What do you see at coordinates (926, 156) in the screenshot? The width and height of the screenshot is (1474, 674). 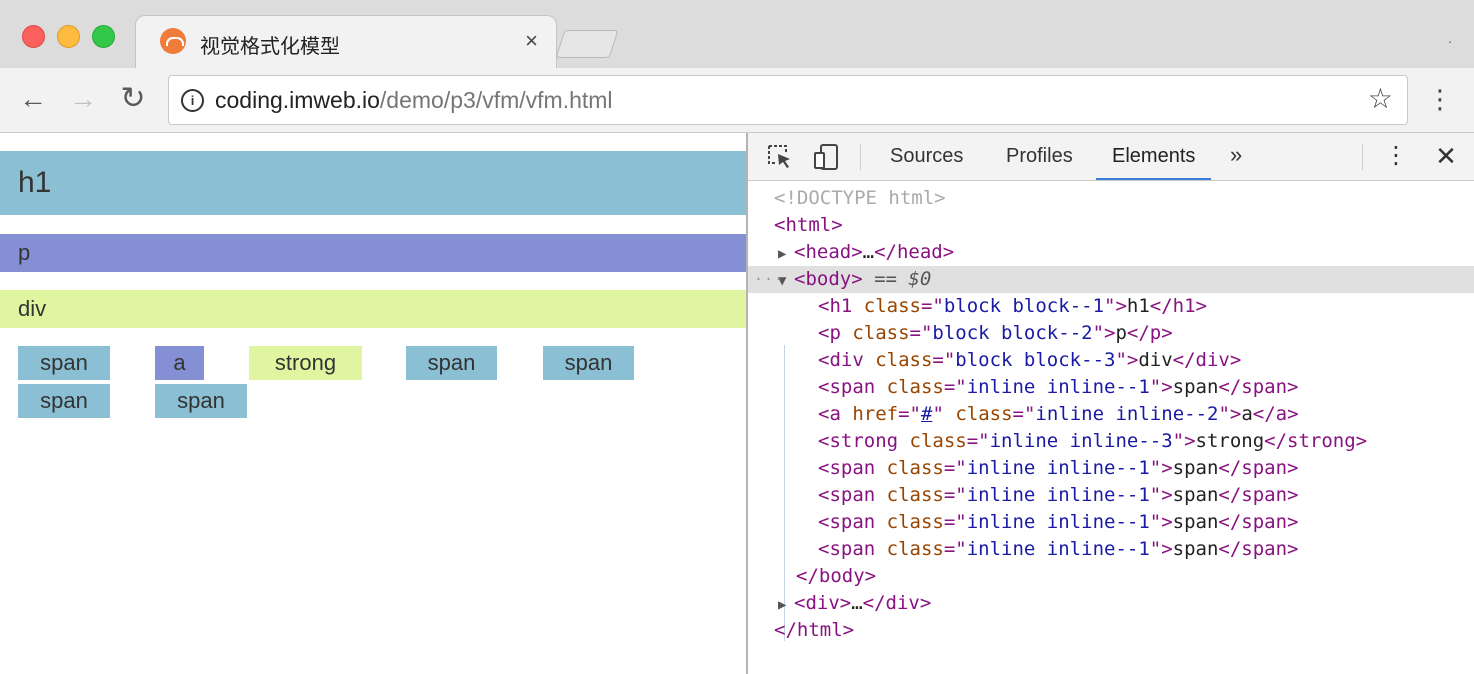 I see `tab-sources: Sources` at bounding box center [926, 156].